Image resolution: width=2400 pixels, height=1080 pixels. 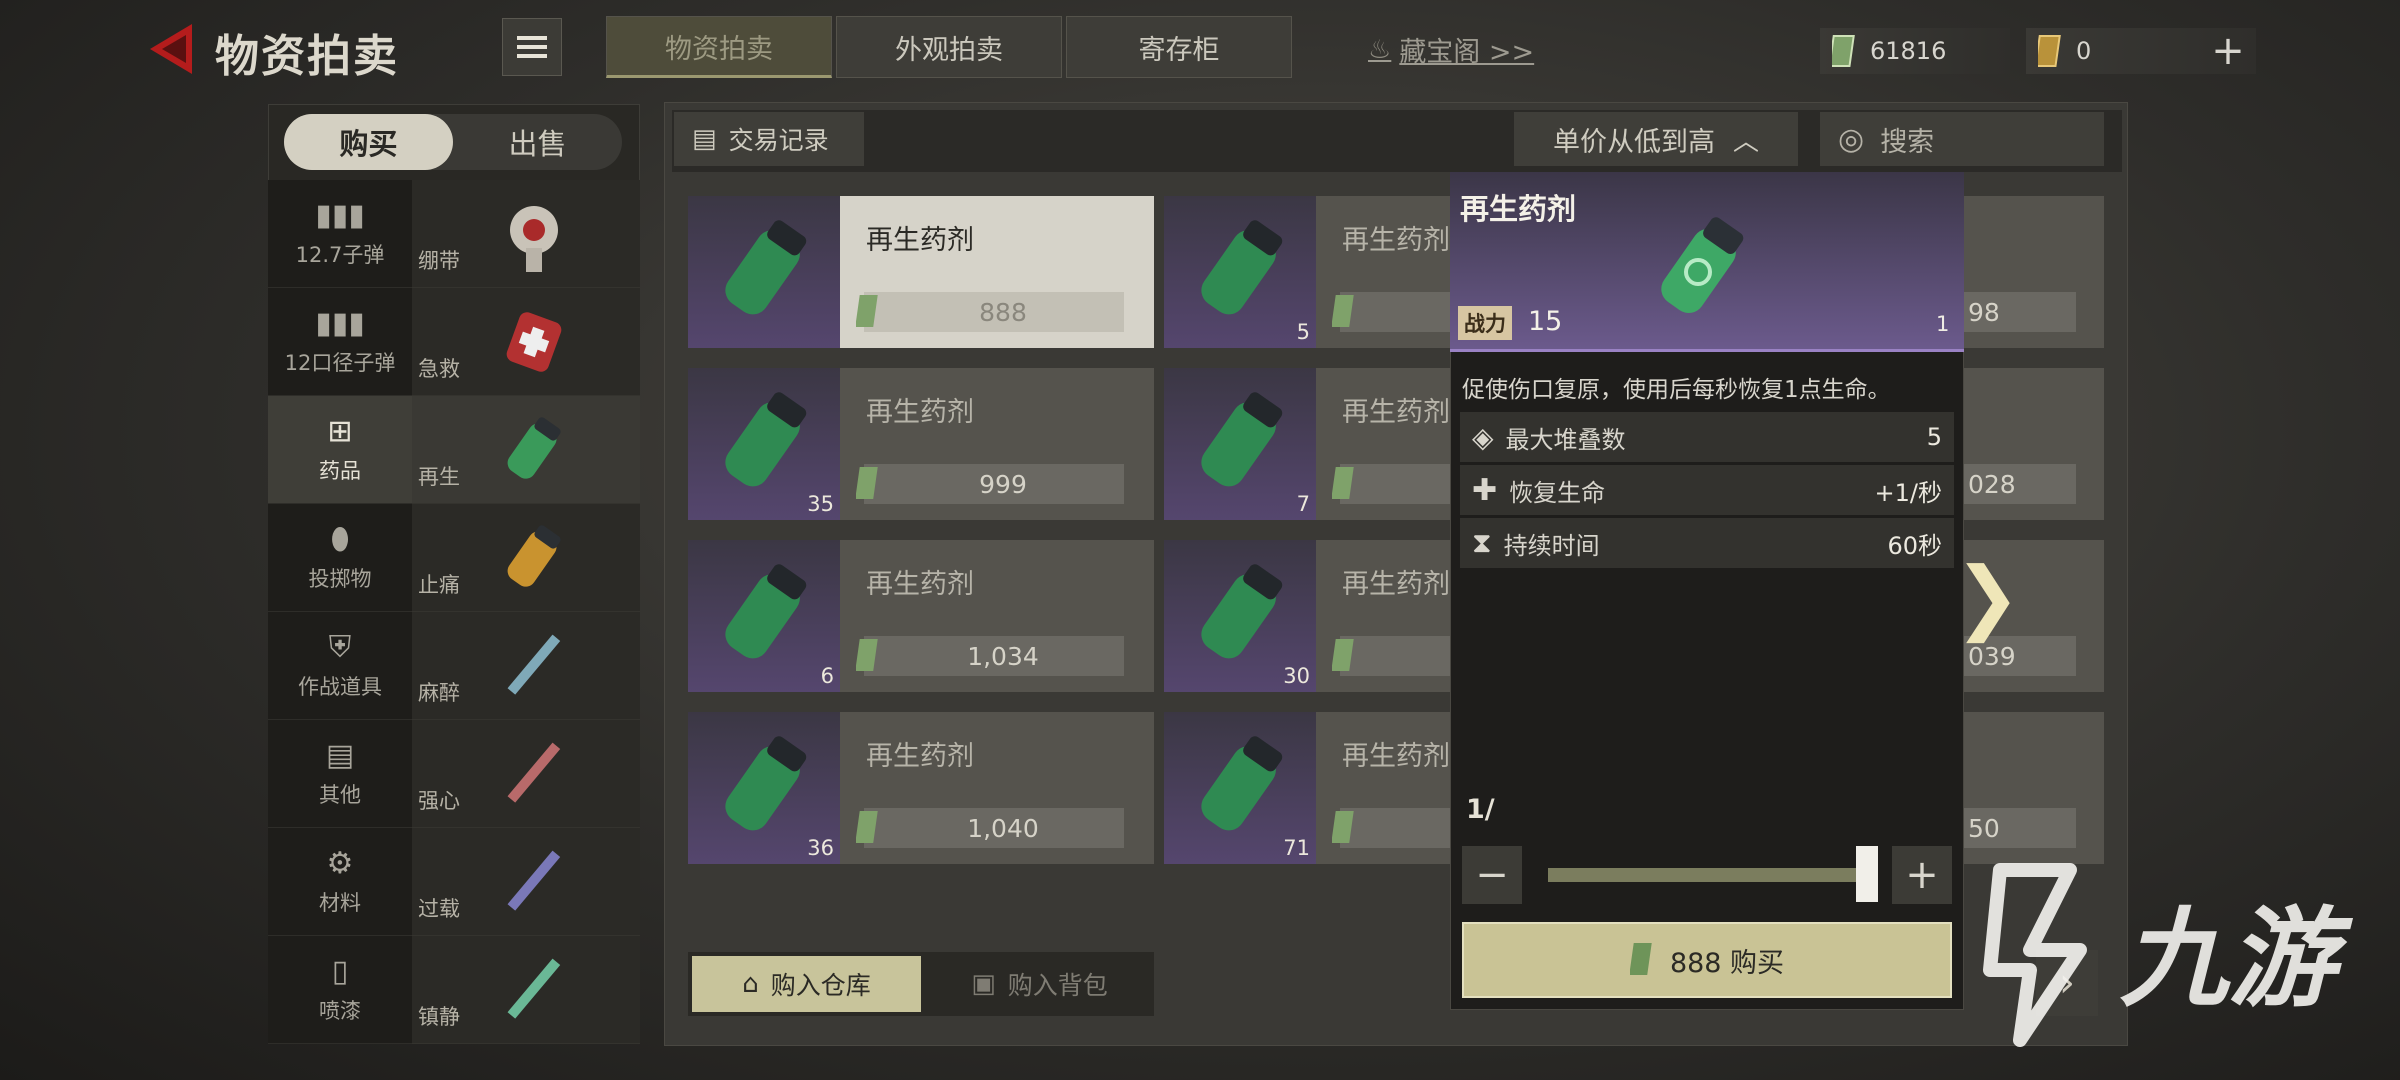 What do you see at coordinates (2020, 312) in the screenshot?
I see `item-price: 98` at bounding box center [2020, 312].